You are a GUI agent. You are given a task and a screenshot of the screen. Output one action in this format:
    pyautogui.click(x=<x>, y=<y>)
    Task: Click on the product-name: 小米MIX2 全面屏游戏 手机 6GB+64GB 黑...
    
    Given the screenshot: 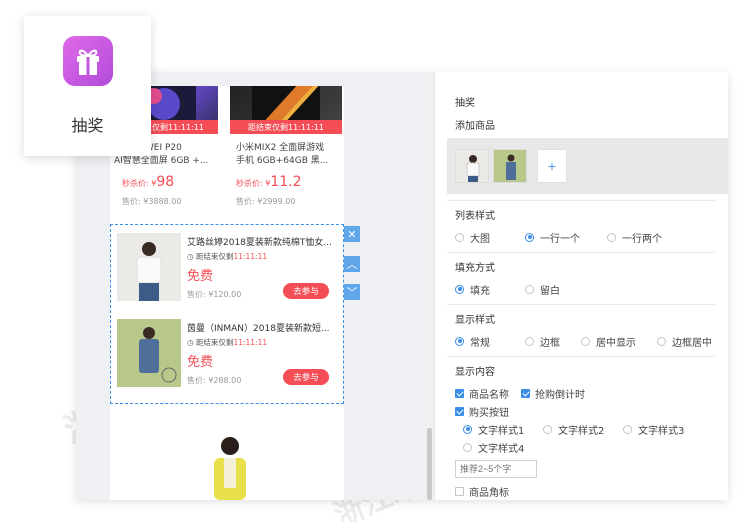 What is the action you would take?
    pyautogui.click(x=282, y=155)
    